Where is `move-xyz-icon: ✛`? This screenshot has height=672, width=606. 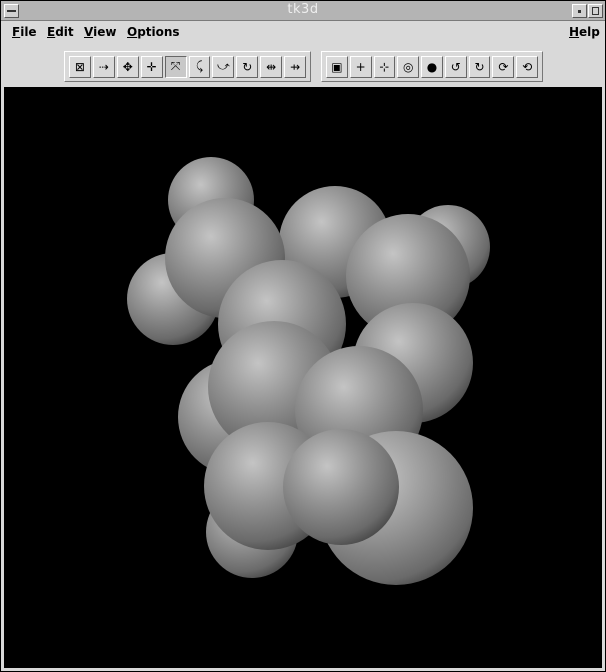 move-xyz-icon: ✛ is located at coordinates (151, 66).